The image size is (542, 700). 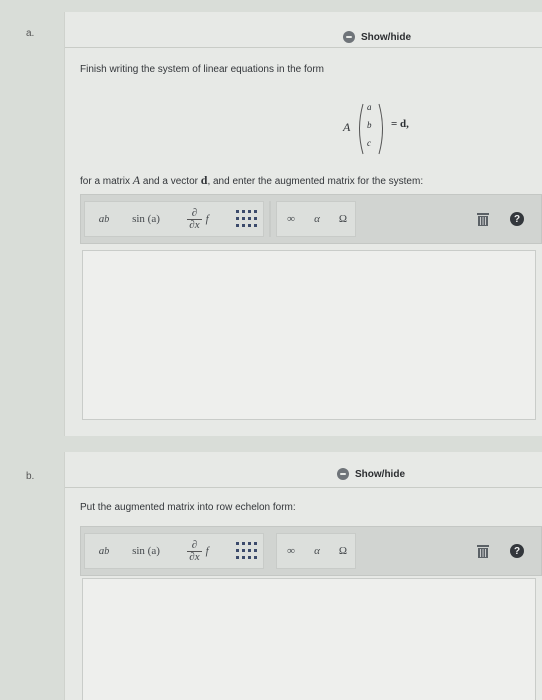 I want to click on part-a-showhide-button: Show/hide, so click(x=377, y=37).